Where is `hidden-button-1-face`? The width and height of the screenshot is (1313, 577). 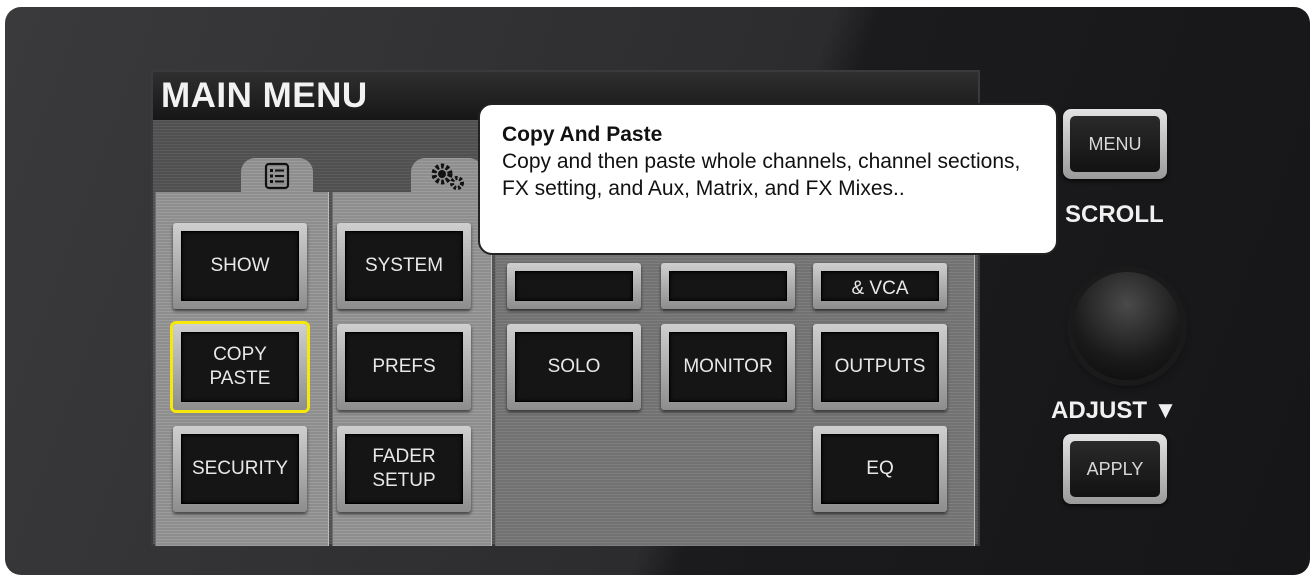
hidden-button-1-face is located at coordinates (574, 286).